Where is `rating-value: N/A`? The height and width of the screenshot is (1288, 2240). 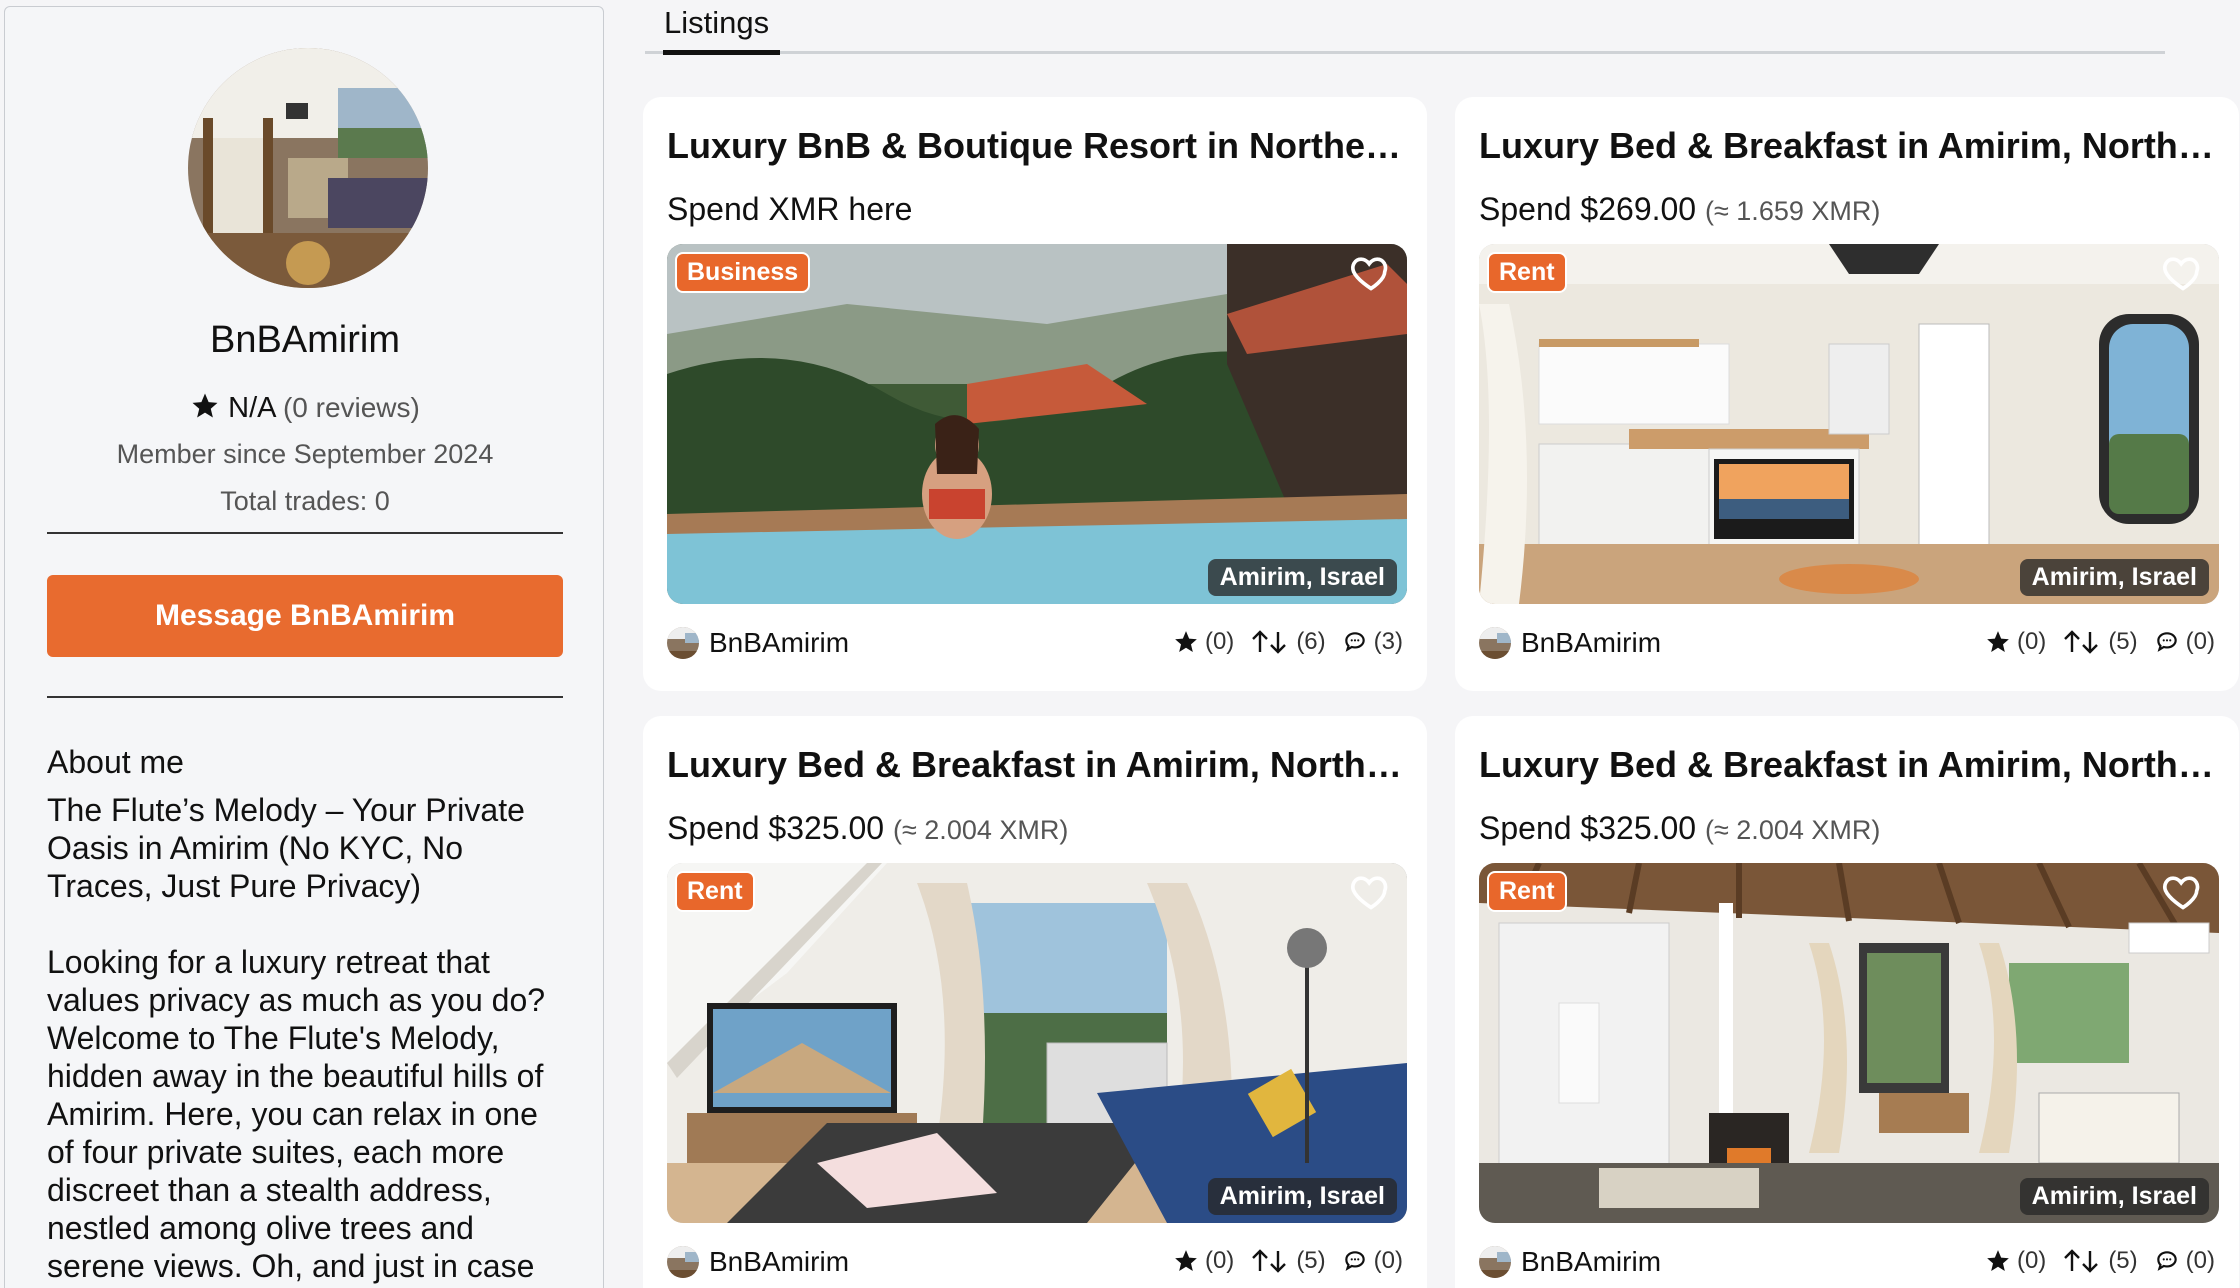 rating-value: N/A is located at coordinates (251, 408).